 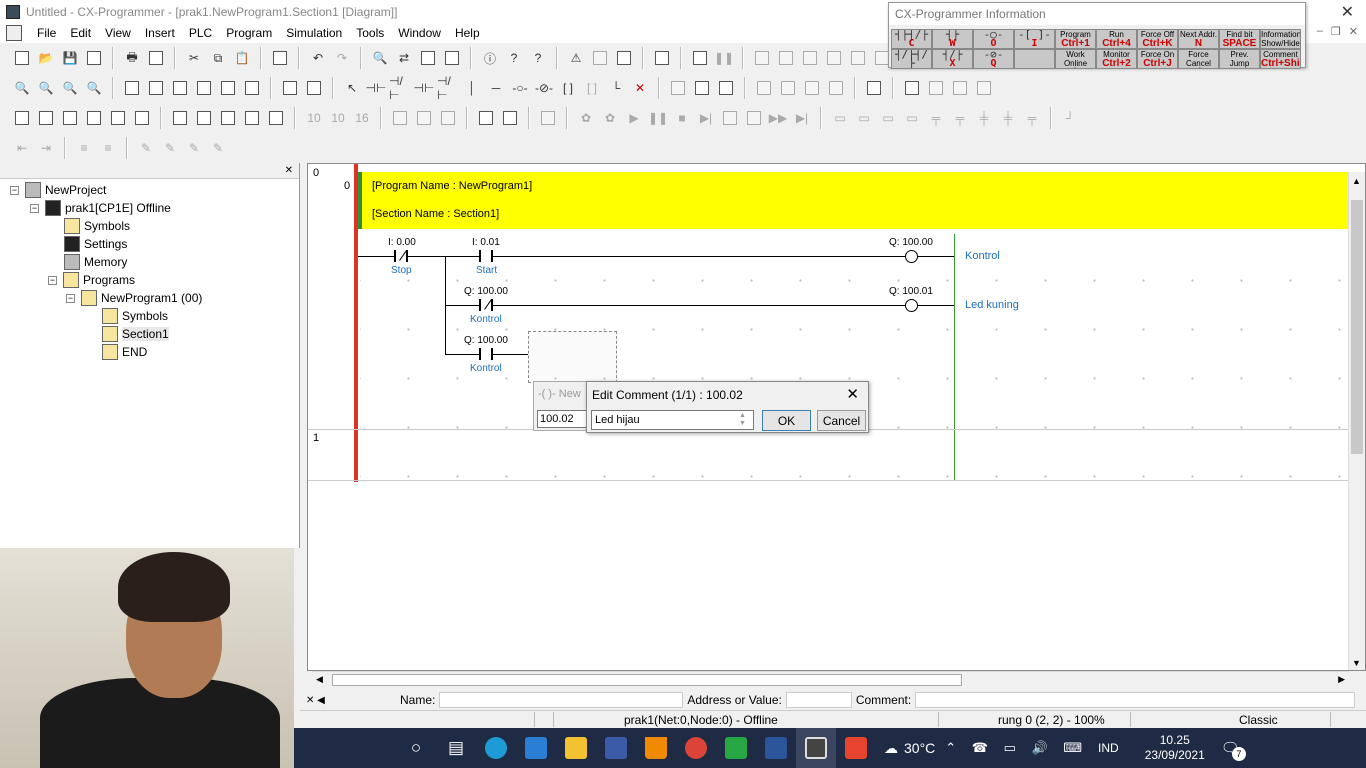 I want to click on output-window-icon, so click(x=46, y=118).